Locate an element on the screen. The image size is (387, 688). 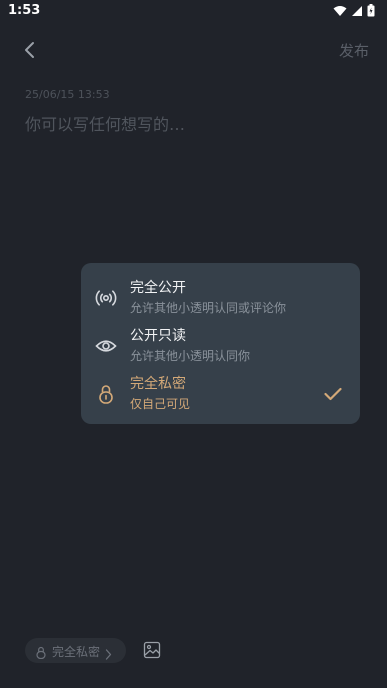
status-bar: 1:53 is located at coordinates (193, 11).